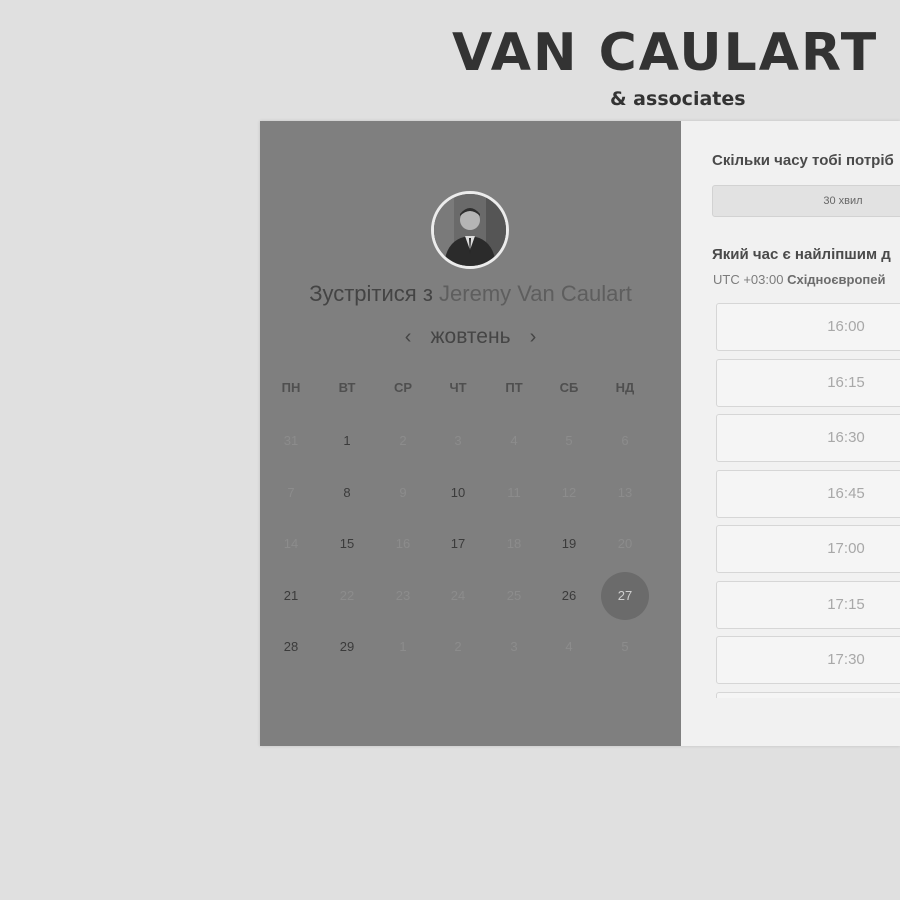  I want to click on calendar-day: 28, so click(291, 647).